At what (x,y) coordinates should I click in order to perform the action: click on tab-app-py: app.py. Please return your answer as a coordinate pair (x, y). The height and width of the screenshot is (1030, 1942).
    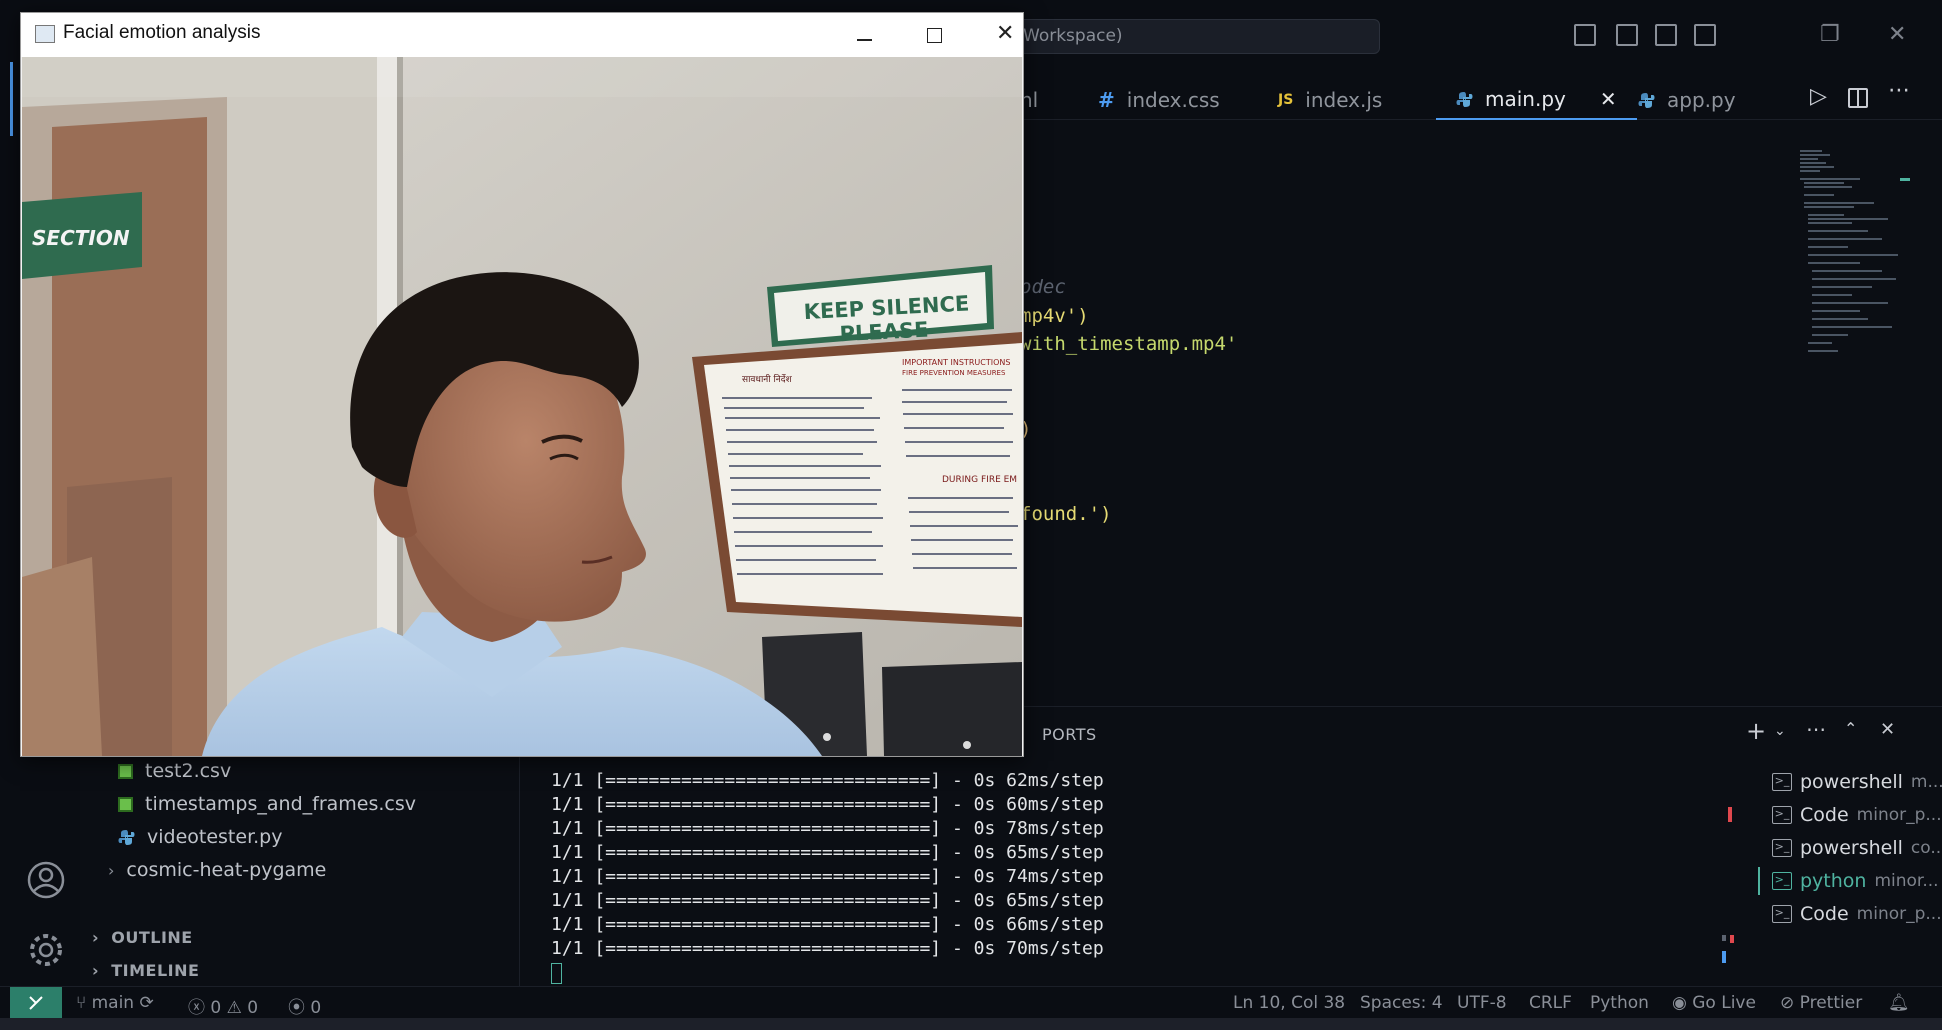
    Looking at the image, I should click on (1687, 97).